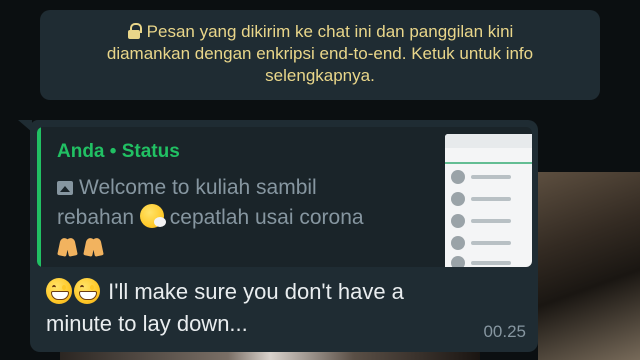 The image size is (640, 360). I want to click on message-time: 00.25, so click(504, 331).